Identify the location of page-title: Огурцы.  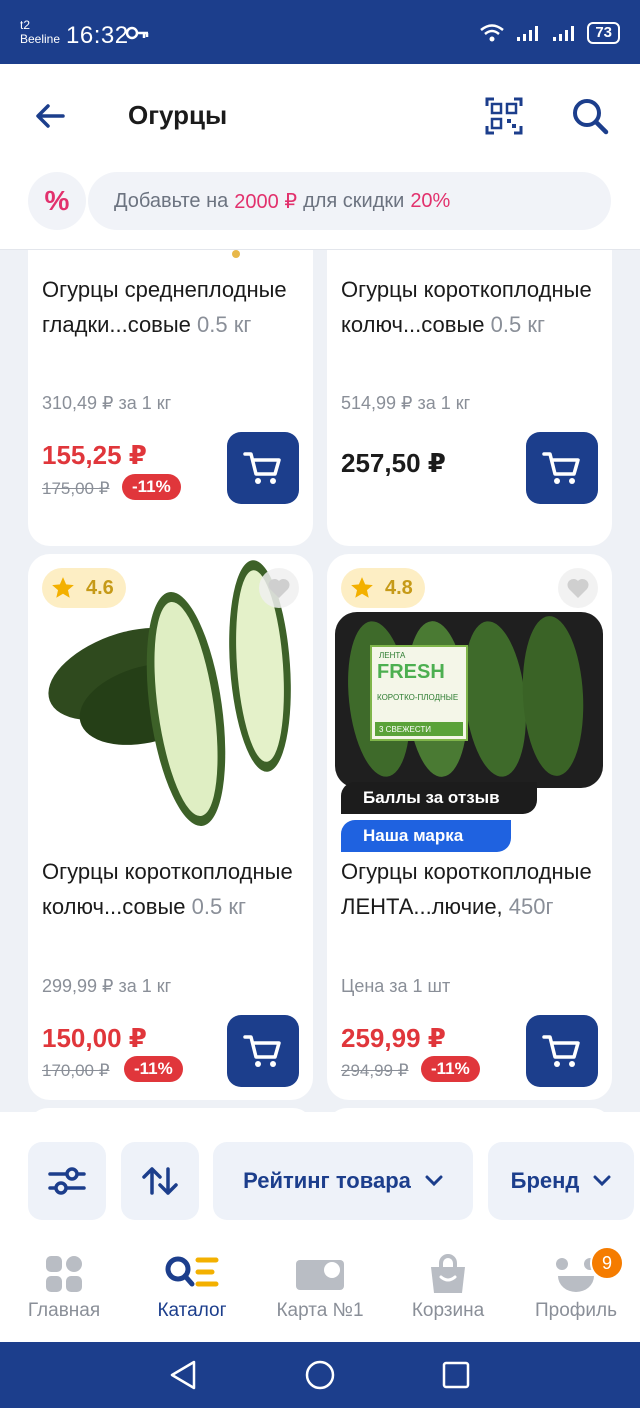
(178, 115).